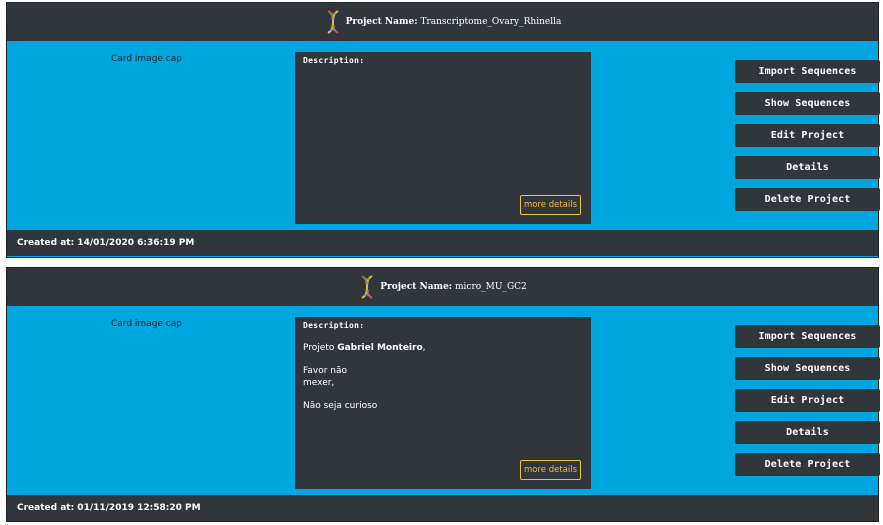  Describe the element at coordinates (453, 287) in the screenshot. I see `project-title: Project Name: micro_MU_GC2` at that location.